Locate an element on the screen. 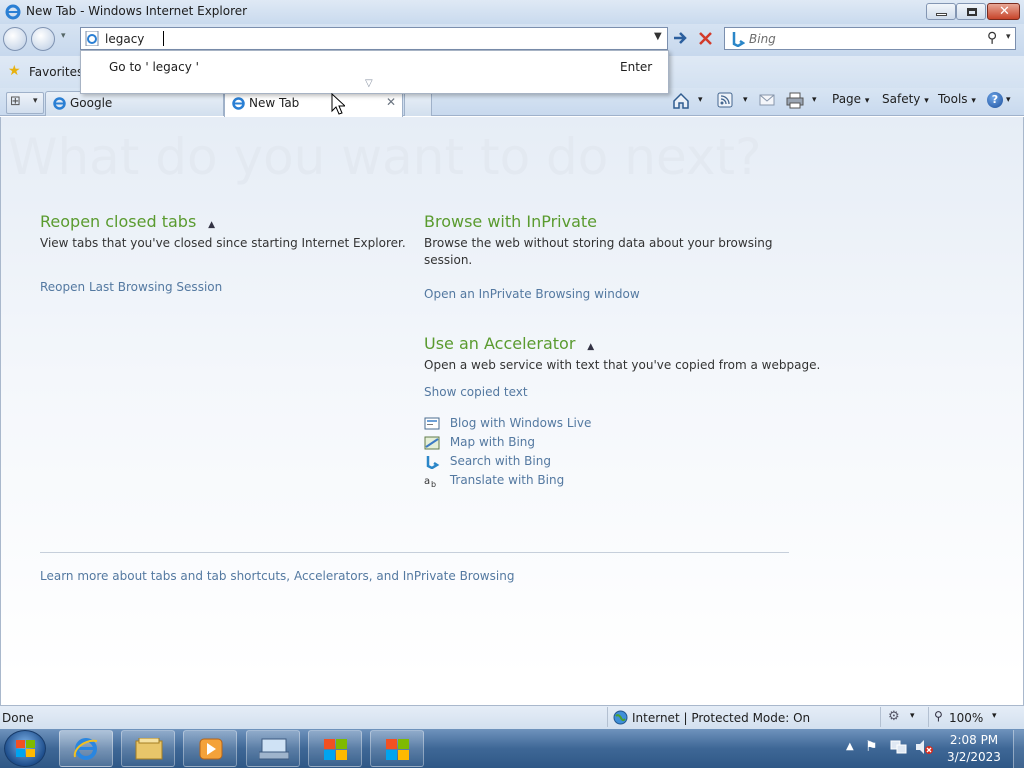 The width and height of the screenshot is (1024, 768). page-menu: Page ▾ is located at coordinates (850, 99).